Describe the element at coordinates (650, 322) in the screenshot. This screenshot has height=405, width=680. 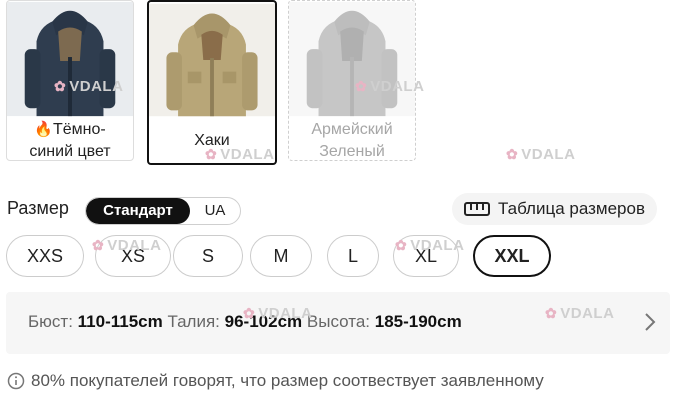
I see `chevron-right-icon` at that location.